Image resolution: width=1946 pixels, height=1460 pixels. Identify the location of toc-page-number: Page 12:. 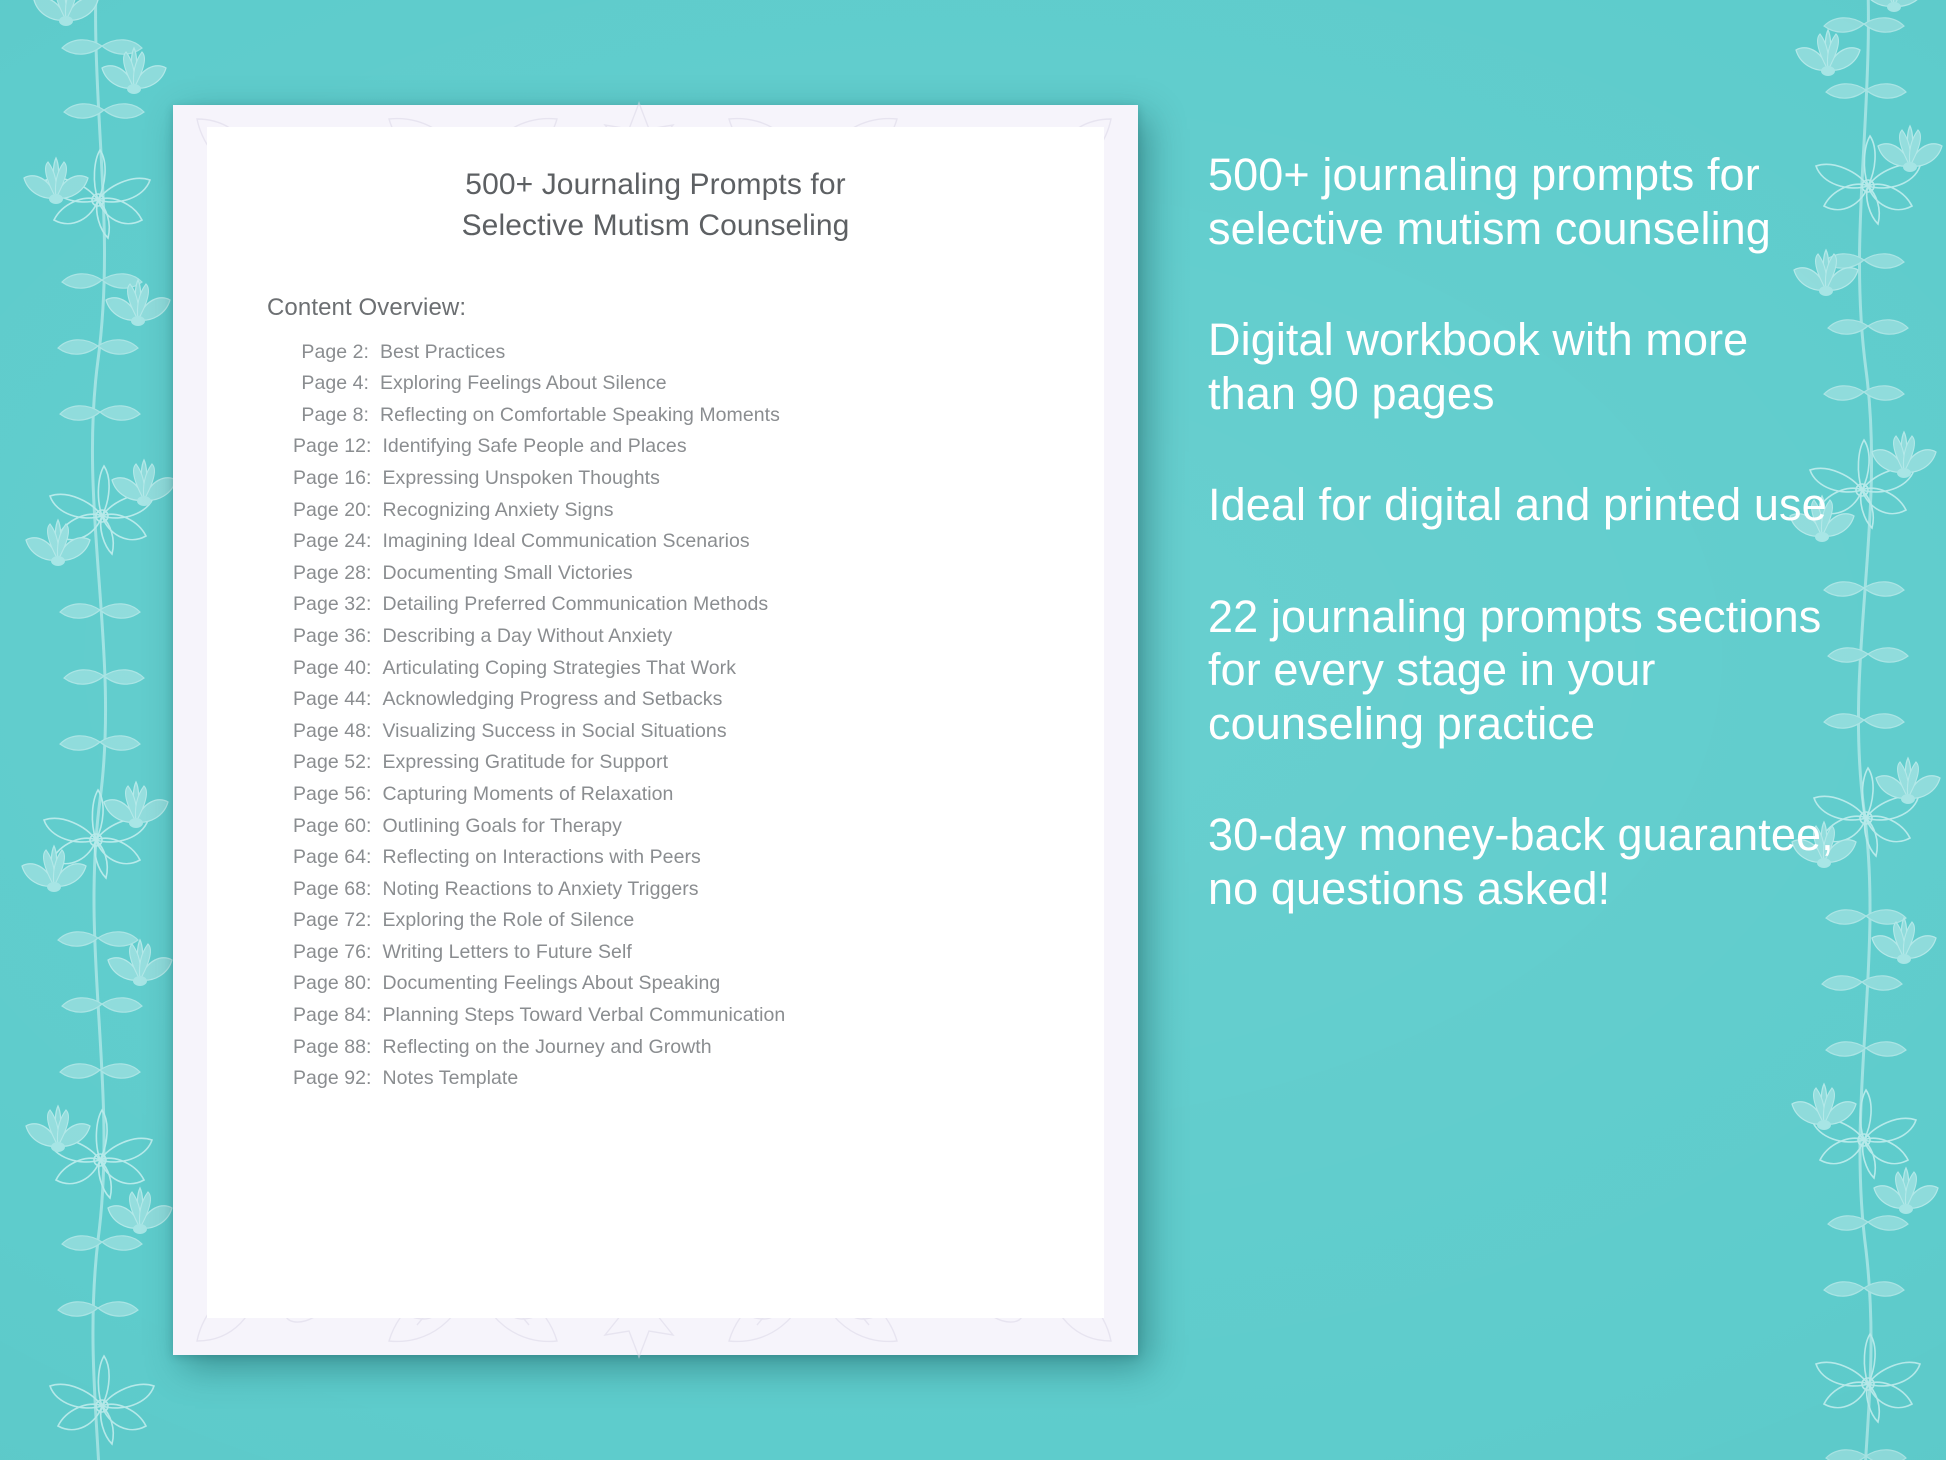
(332, 446).